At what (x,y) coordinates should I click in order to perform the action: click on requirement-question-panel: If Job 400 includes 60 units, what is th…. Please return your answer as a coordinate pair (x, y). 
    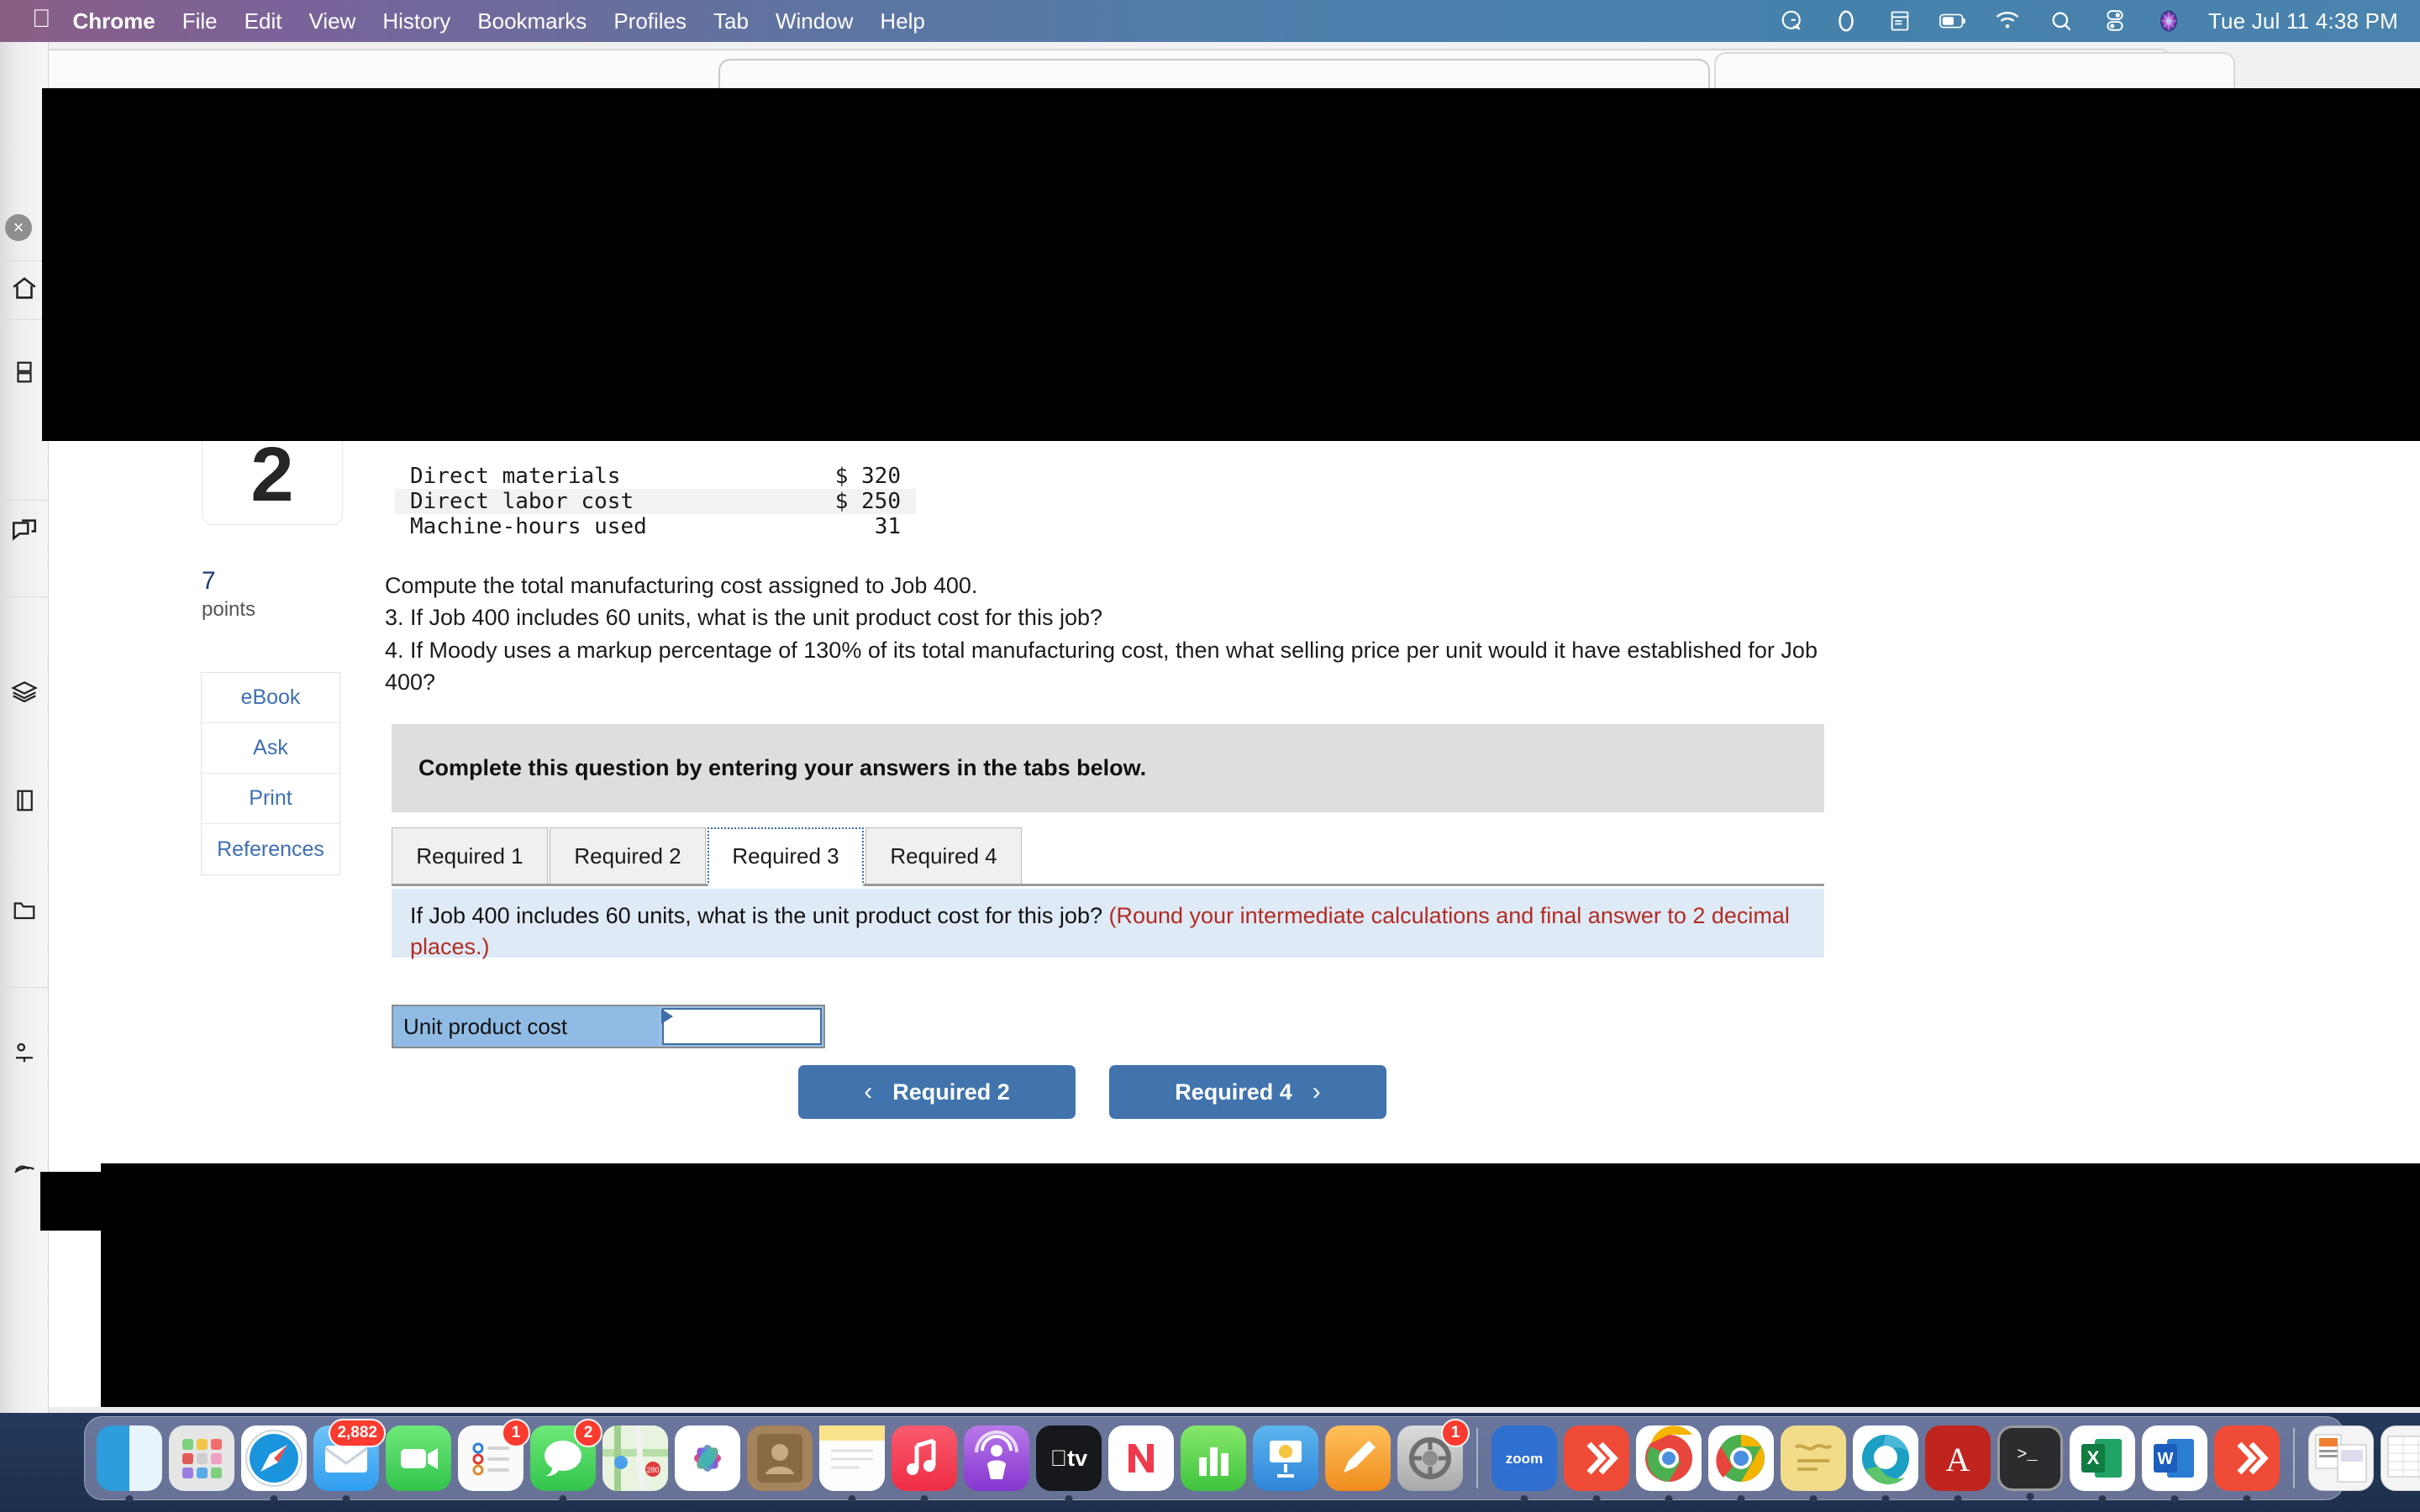
    Looking at the image, I should click on (1108, 924).